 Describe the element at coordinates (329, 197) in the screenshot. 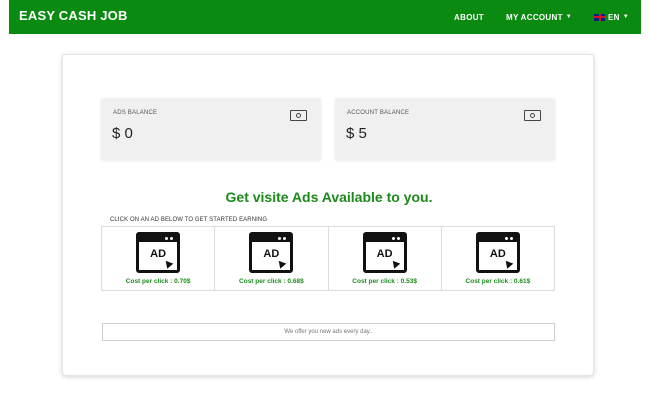

I see `page-title: Get visite Ads Available to you.` at that location.